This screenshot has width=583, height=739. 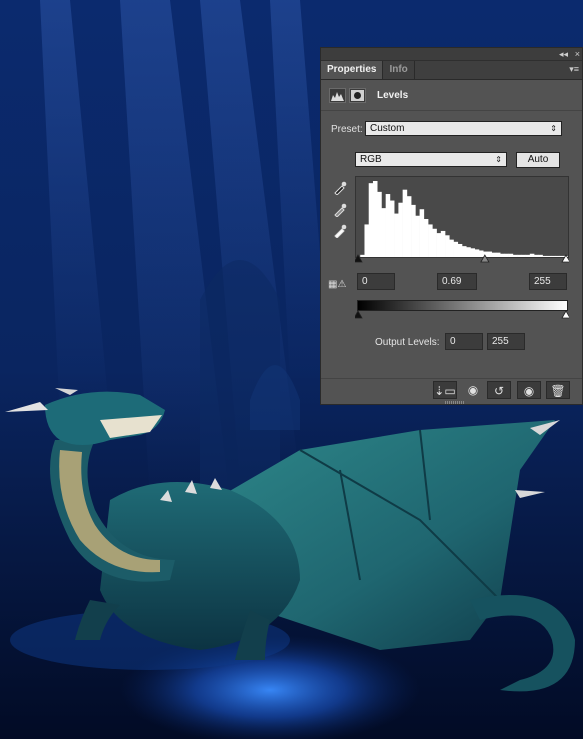 What do you see at coordinates (337, 95) in the screenshot?
I see `levels-adjustment-icon` at bounding box center [337, 95].